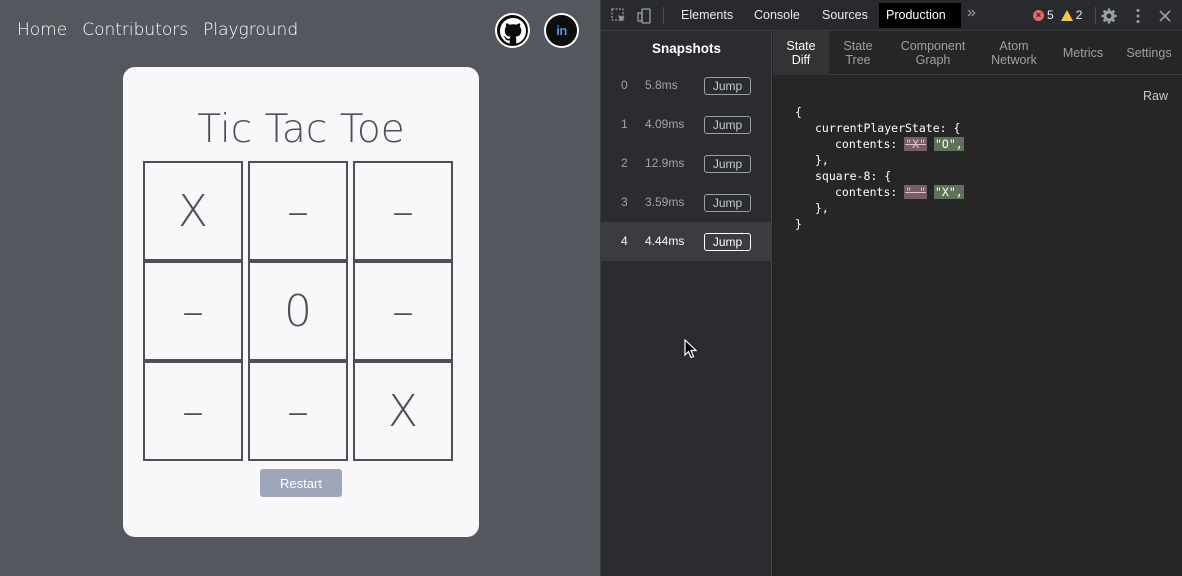 This screenshot has height=576, width=1182. What do you see at coordinates (250, 30) in the screenshot?
I see `nav-playground-link: Playground` at bounding box center [250, 30].